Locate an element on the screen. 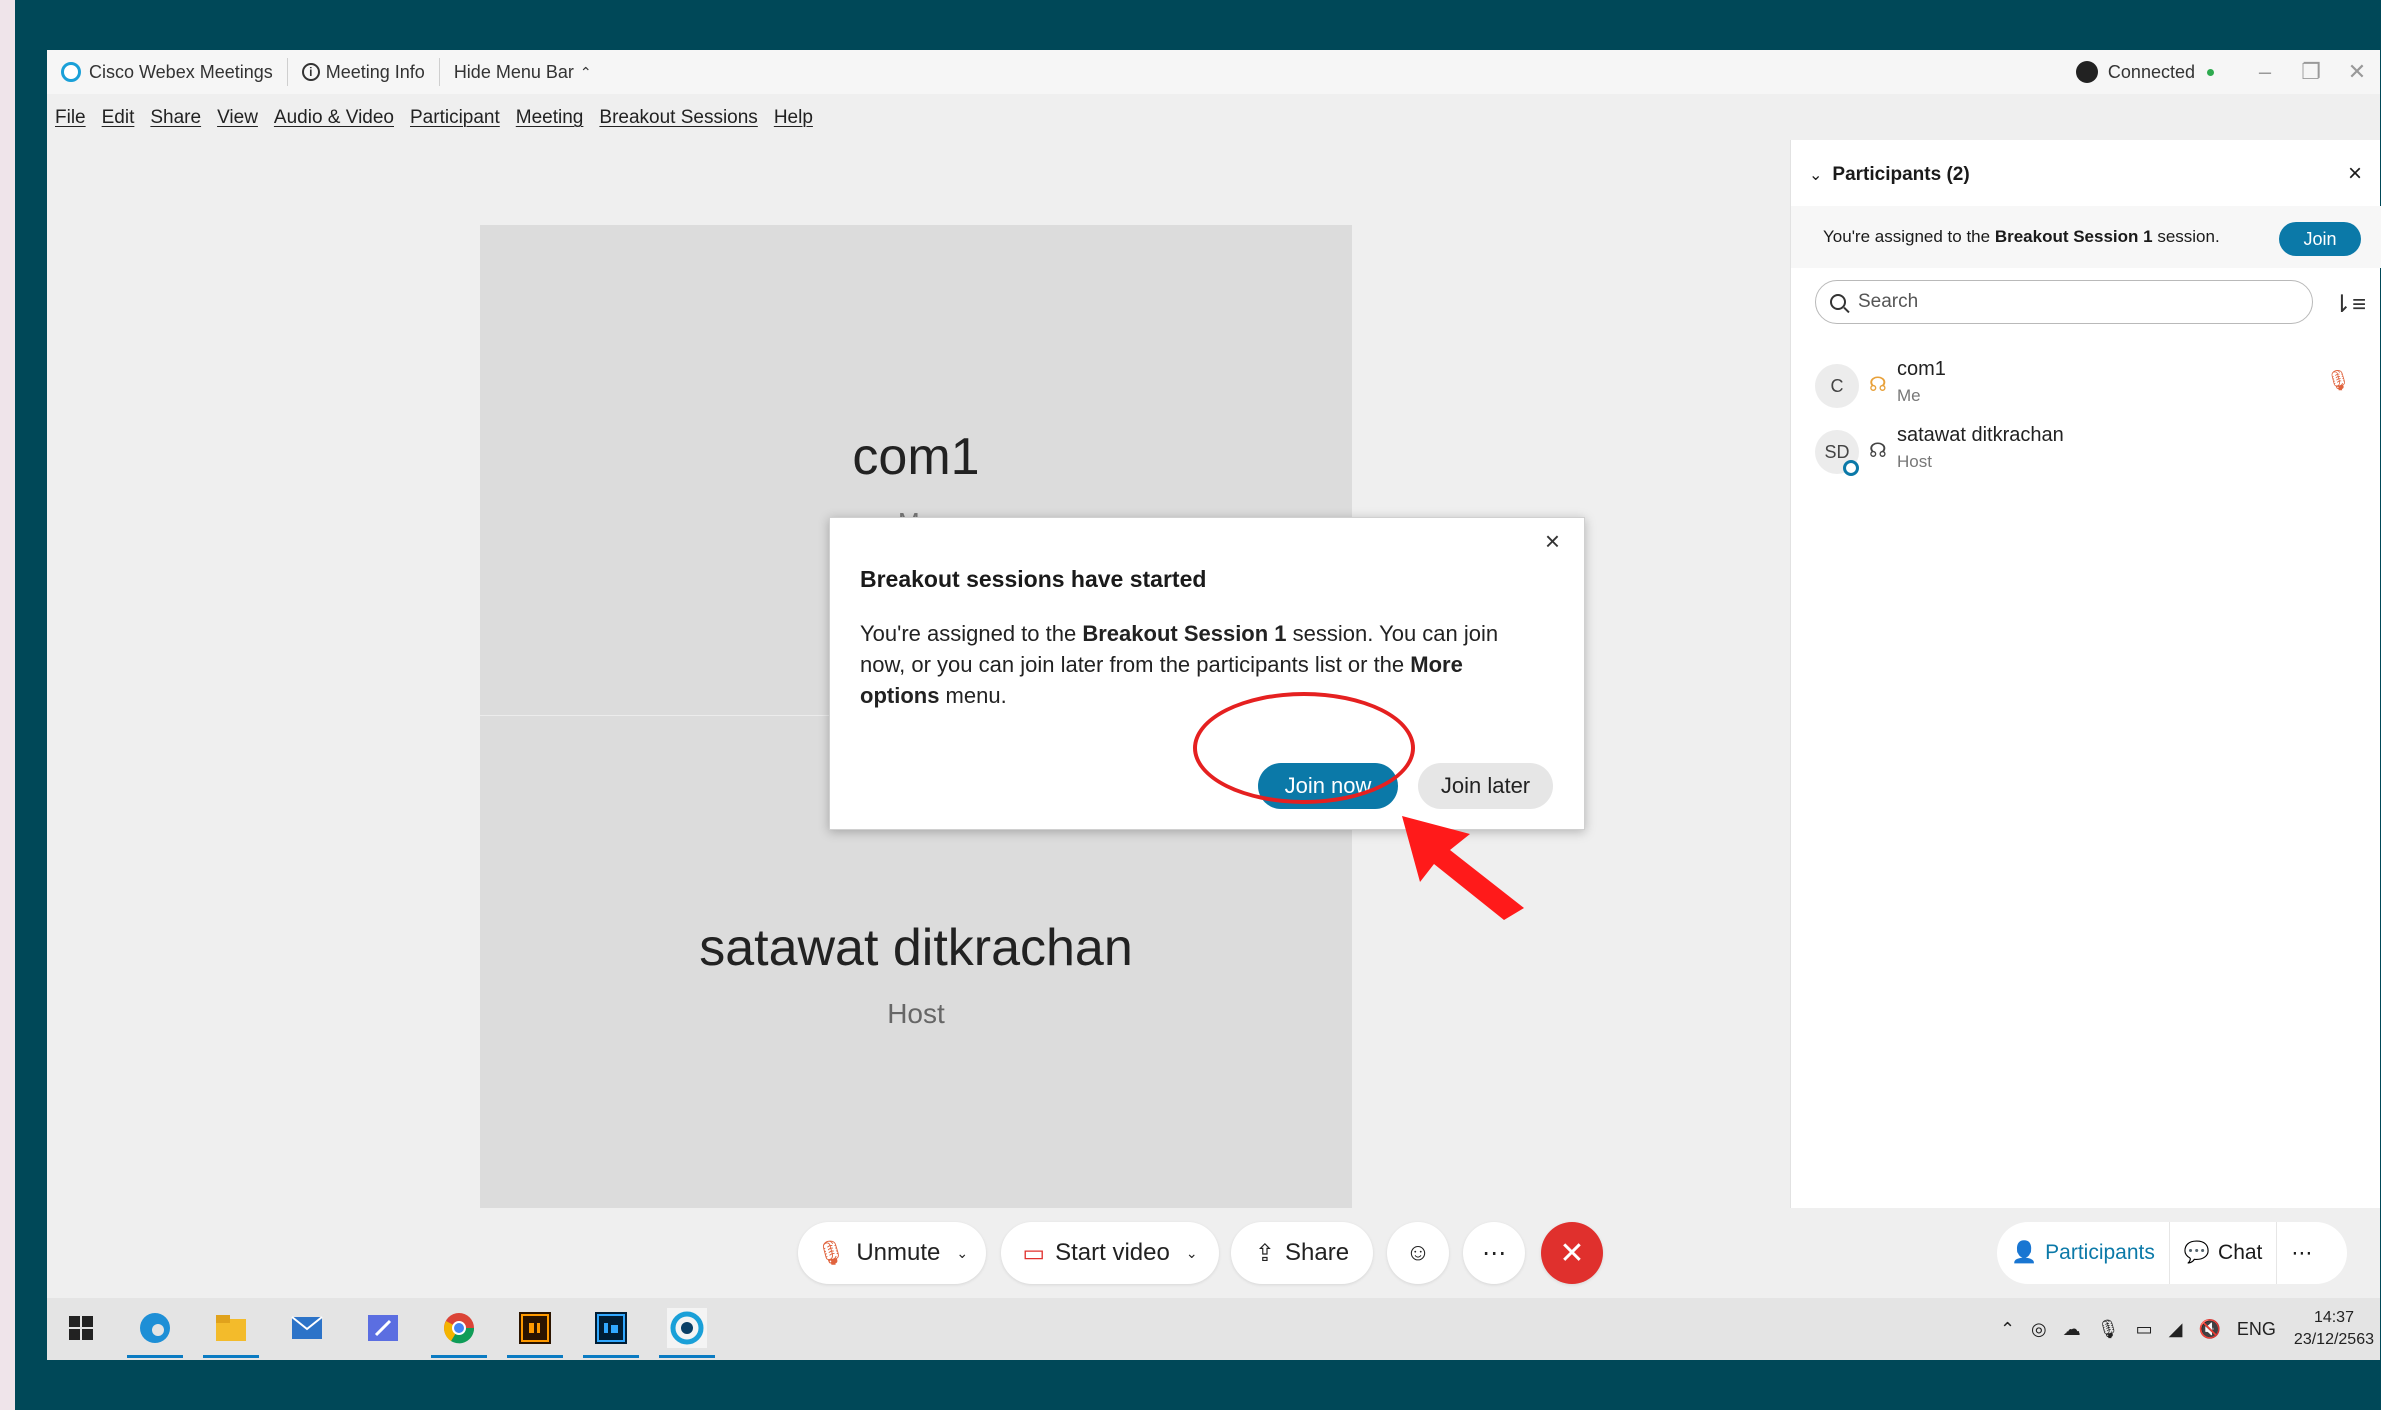 This screenshot has height=1410, width=2381. windows-taskbar: ⌃ ◎ ☁ 🎙 ▭ ◢ 🔇 ENG 14:37 23/12/2563 is located at coordinates (1213, 1329).